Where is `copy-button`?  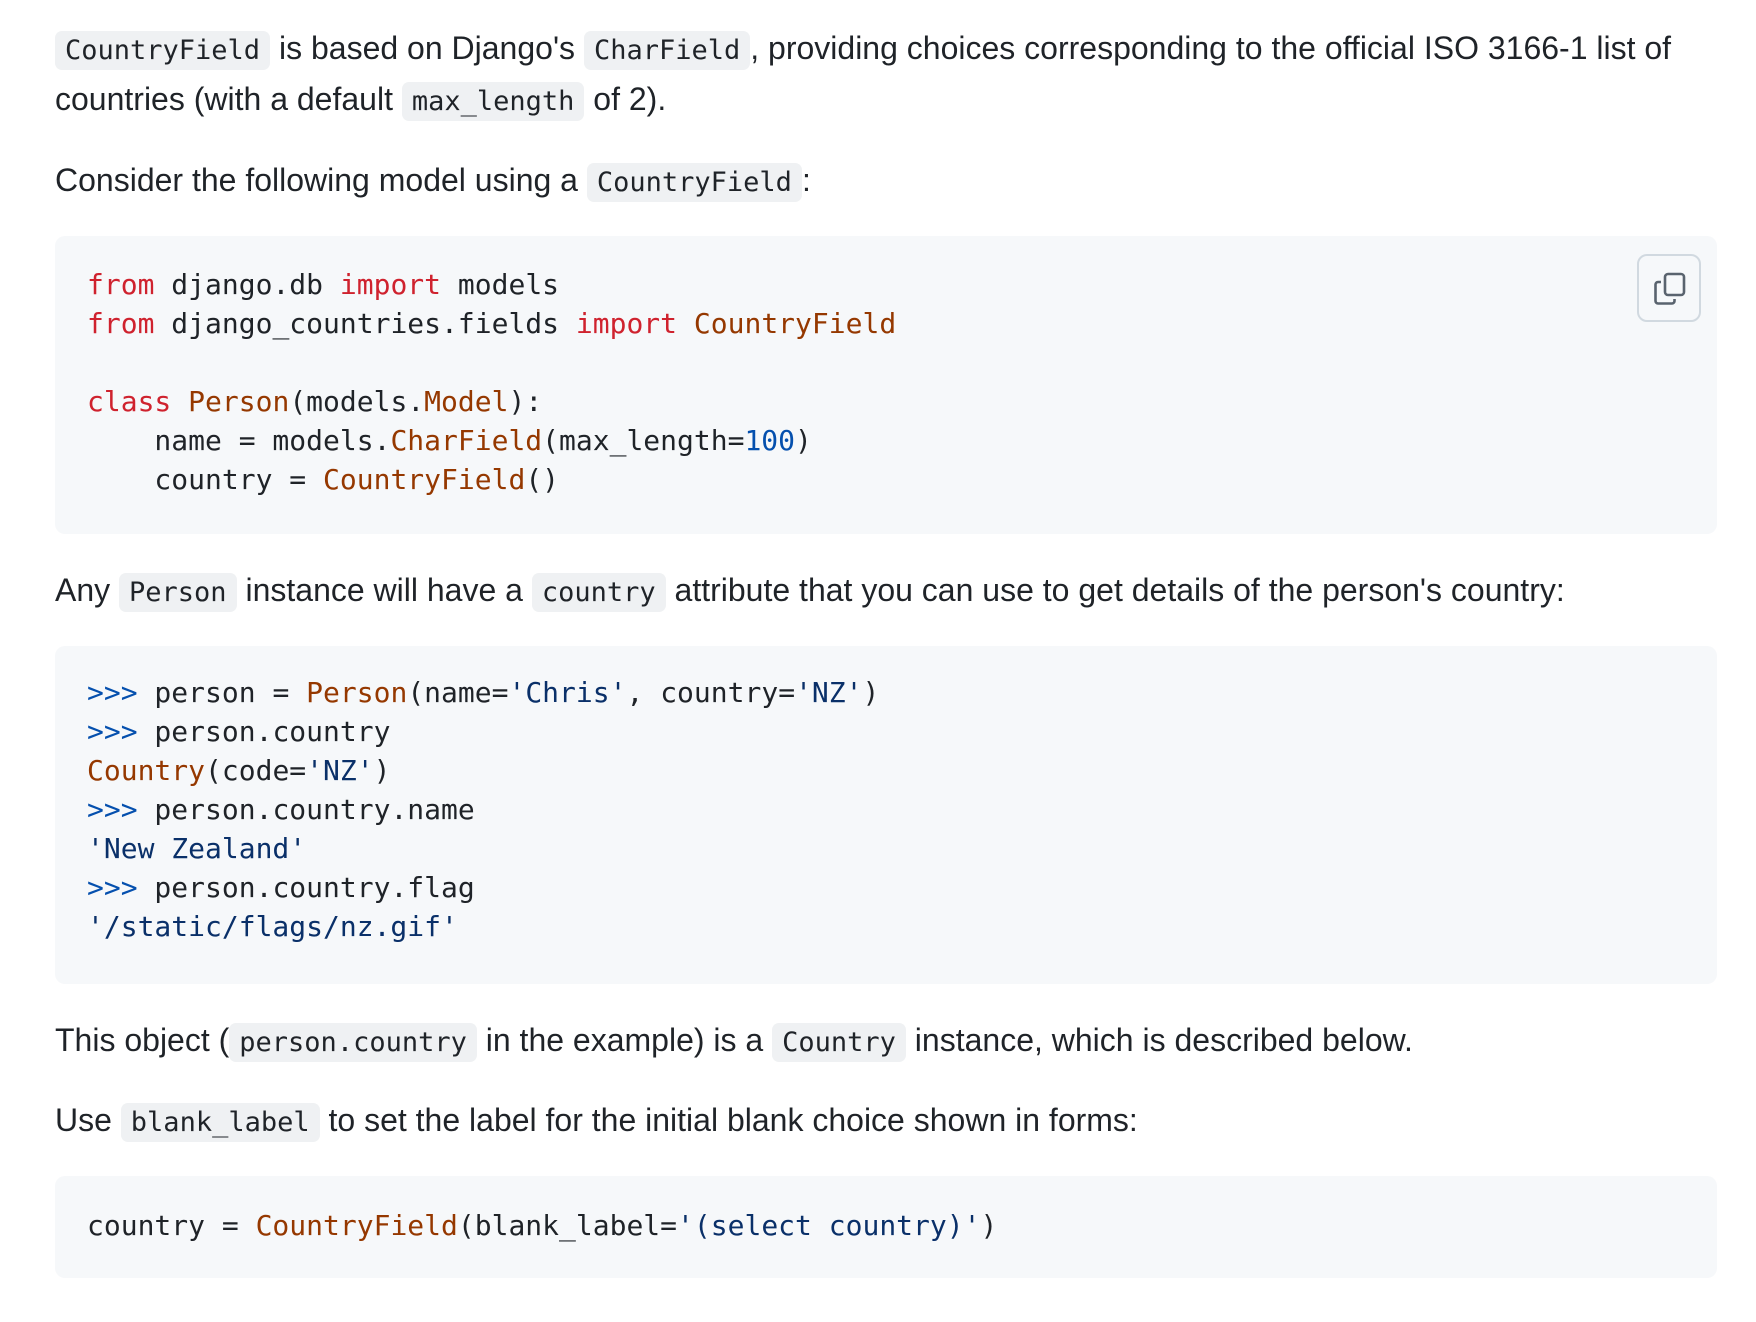 copy-button is located at coordinates (1669, 288).